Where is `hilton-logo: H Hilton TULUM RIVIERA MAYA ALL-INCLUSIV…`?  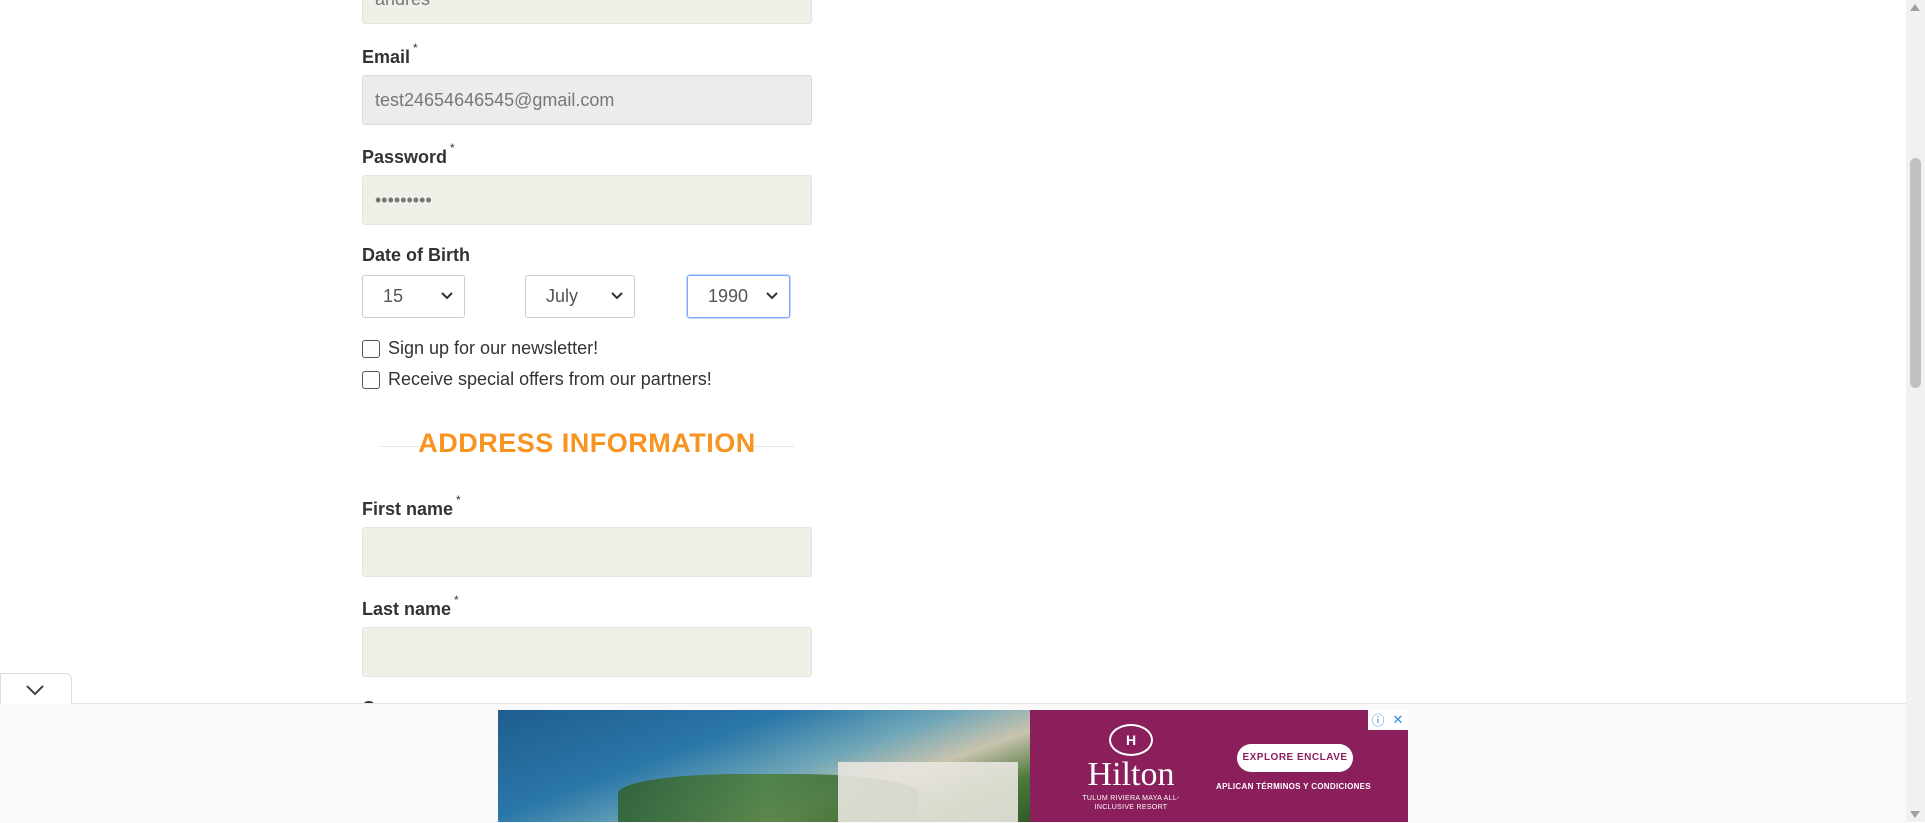
hilton-logo: H Hilton TULUM RIVIERA MAYA ALL-INCLUSIV… is located at coordinates (1131, 768).